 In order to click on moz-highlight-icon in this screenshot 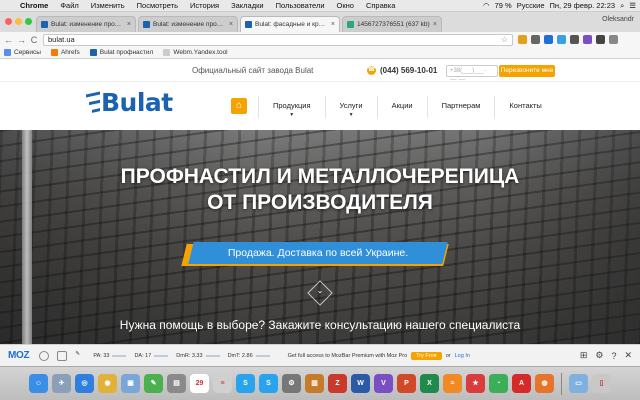, I will do `click(62, 355)`.